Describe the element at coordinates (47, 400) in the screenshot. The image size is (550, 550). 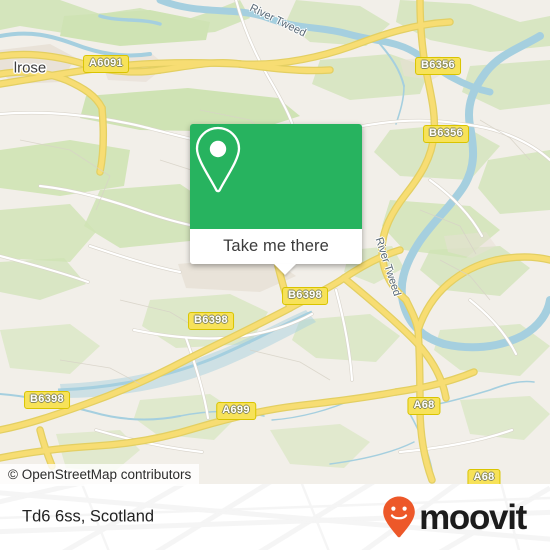
I see `road-shield-b6398-west: B6398` at that location.